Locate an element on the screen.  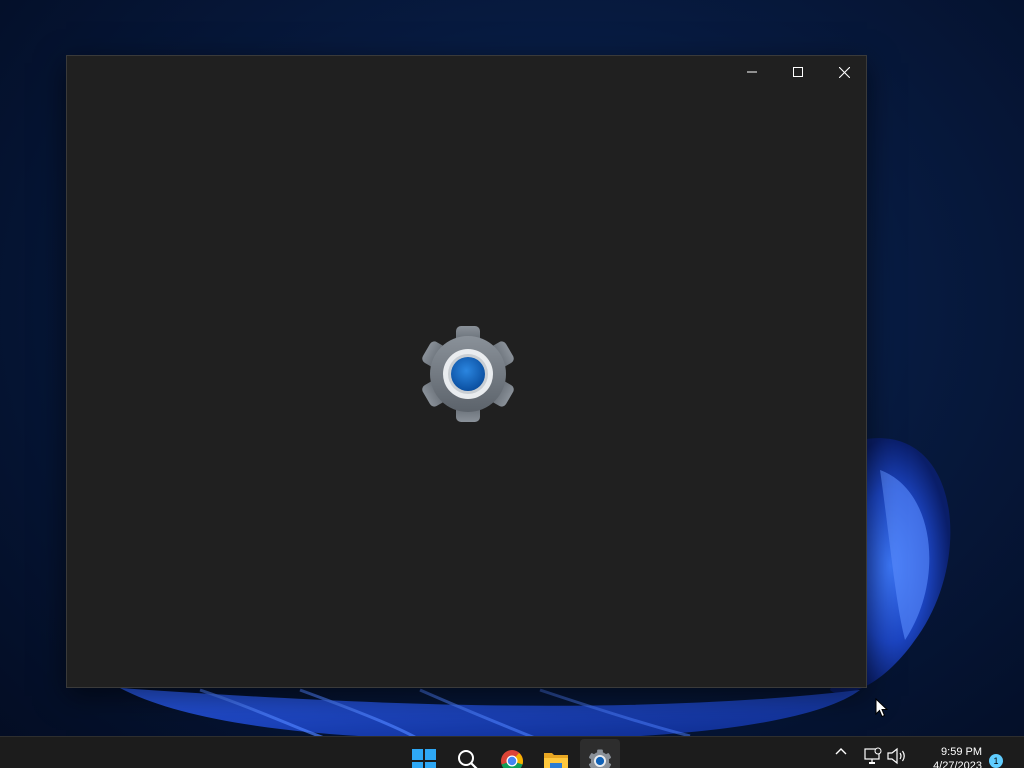
chrome-icon is located at coordinates (512, 759).